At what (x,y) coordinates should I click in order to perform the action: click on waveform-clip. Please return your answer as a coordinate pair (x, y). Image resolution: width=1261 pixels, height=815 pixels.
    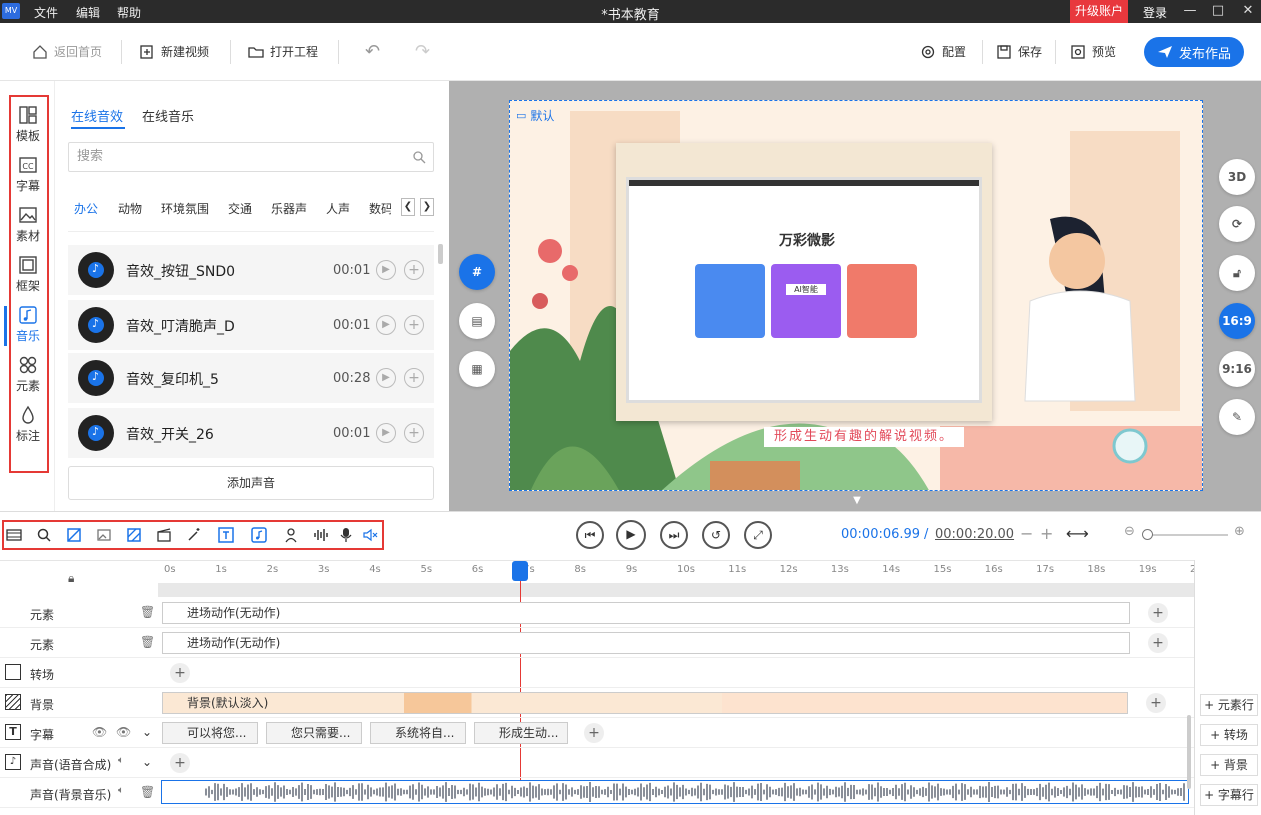
    Looking at the image, I should click on (675, 792).